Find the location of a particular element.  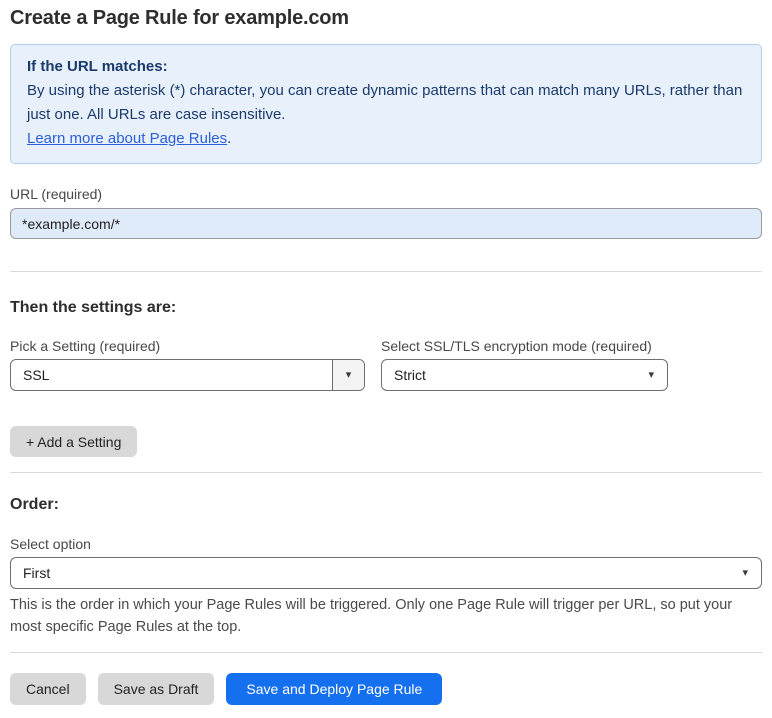

cancel-button: Cancel is located at coordinates (48, 689).